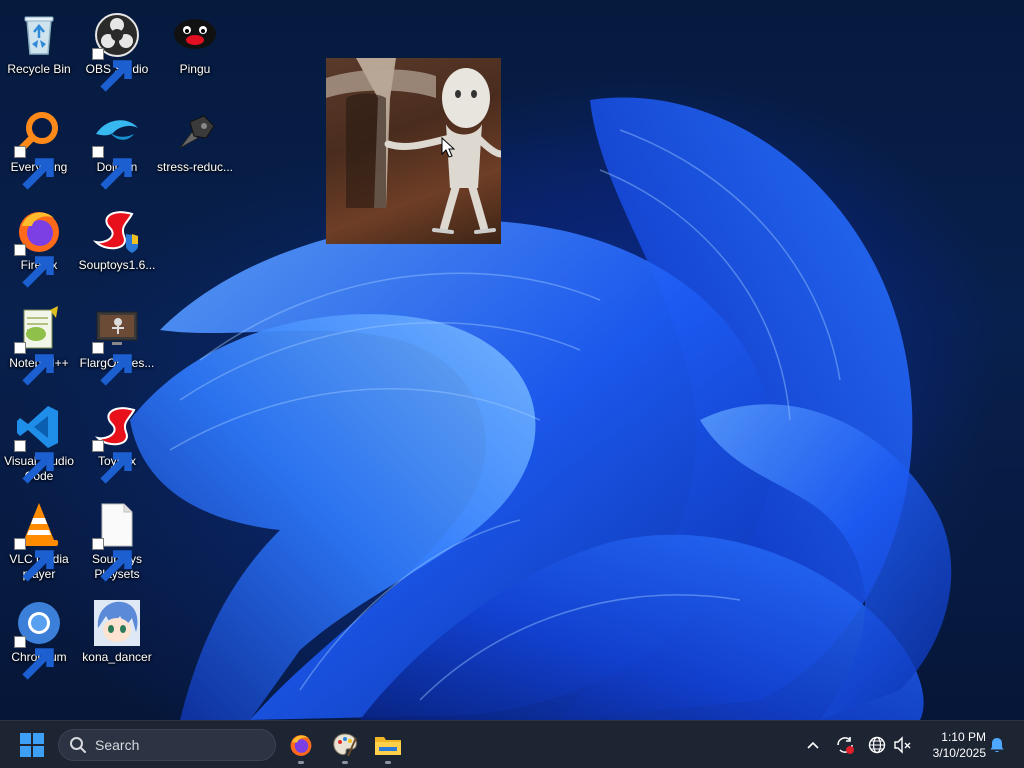 The image size is (1024, 768). What do you see at coordinates (167, 745) in the screenshot?
I see `taskbar-search-box: Search` at bounding box center [167, 745].